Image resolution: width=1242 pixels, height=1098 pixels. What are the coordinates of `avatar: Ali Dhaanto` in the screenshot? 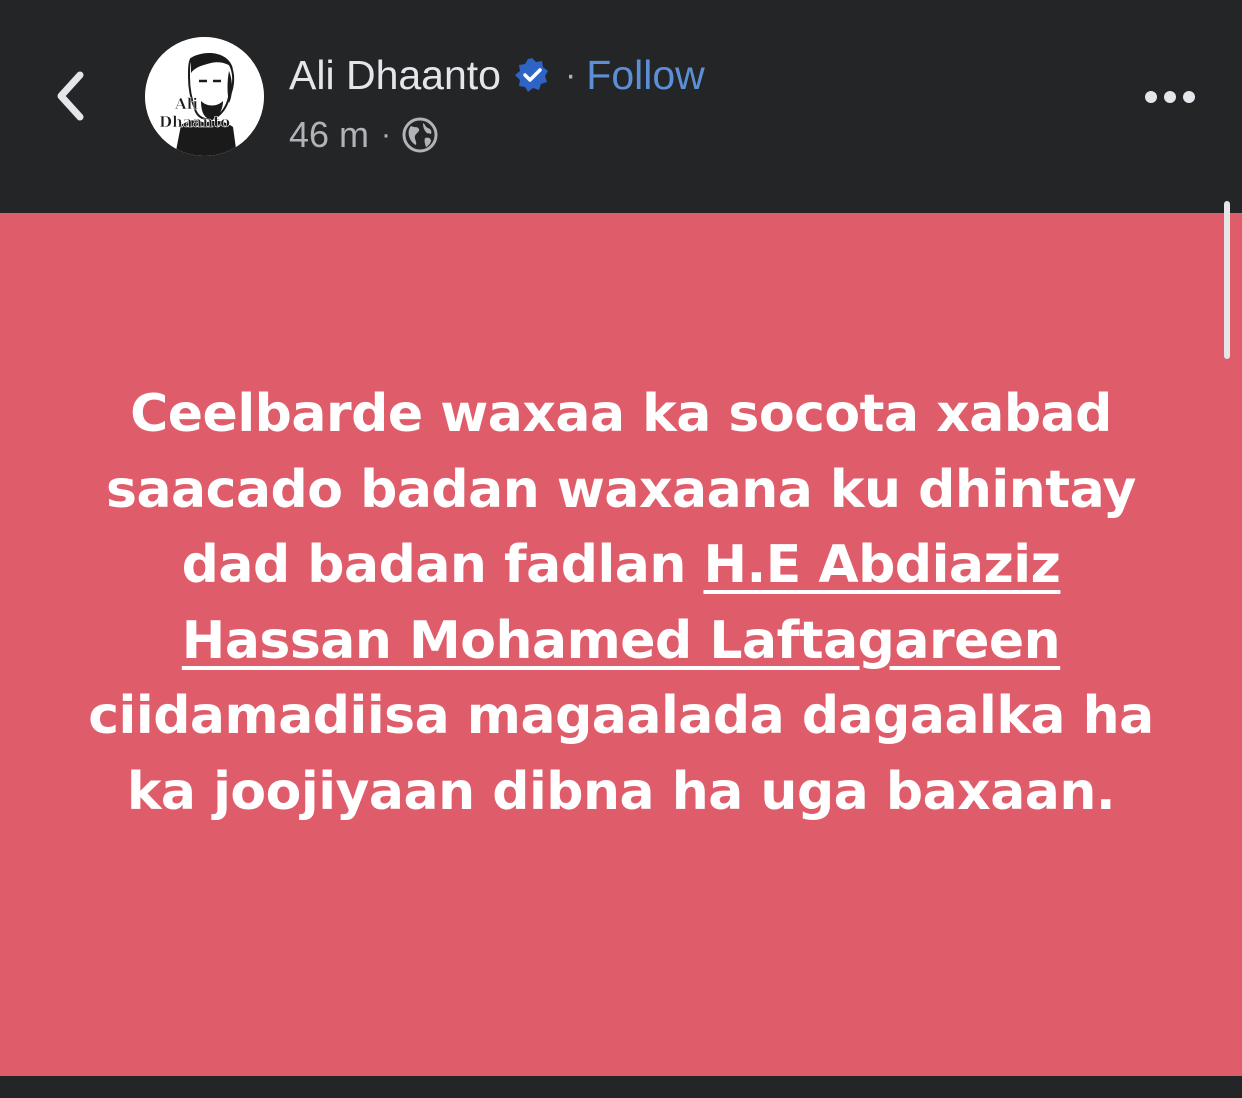 It's located at (204, 96).